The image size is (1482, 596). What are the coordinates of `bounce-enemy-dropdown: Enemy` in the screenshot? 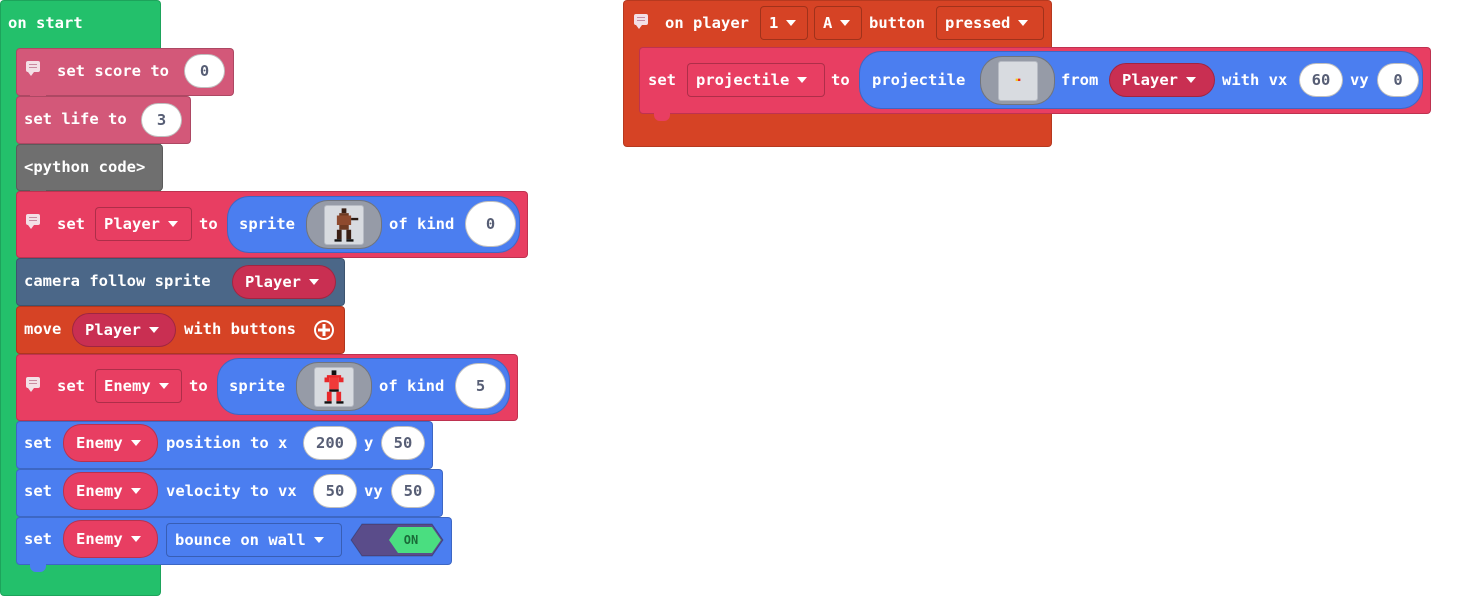 It's located at (110, 539).